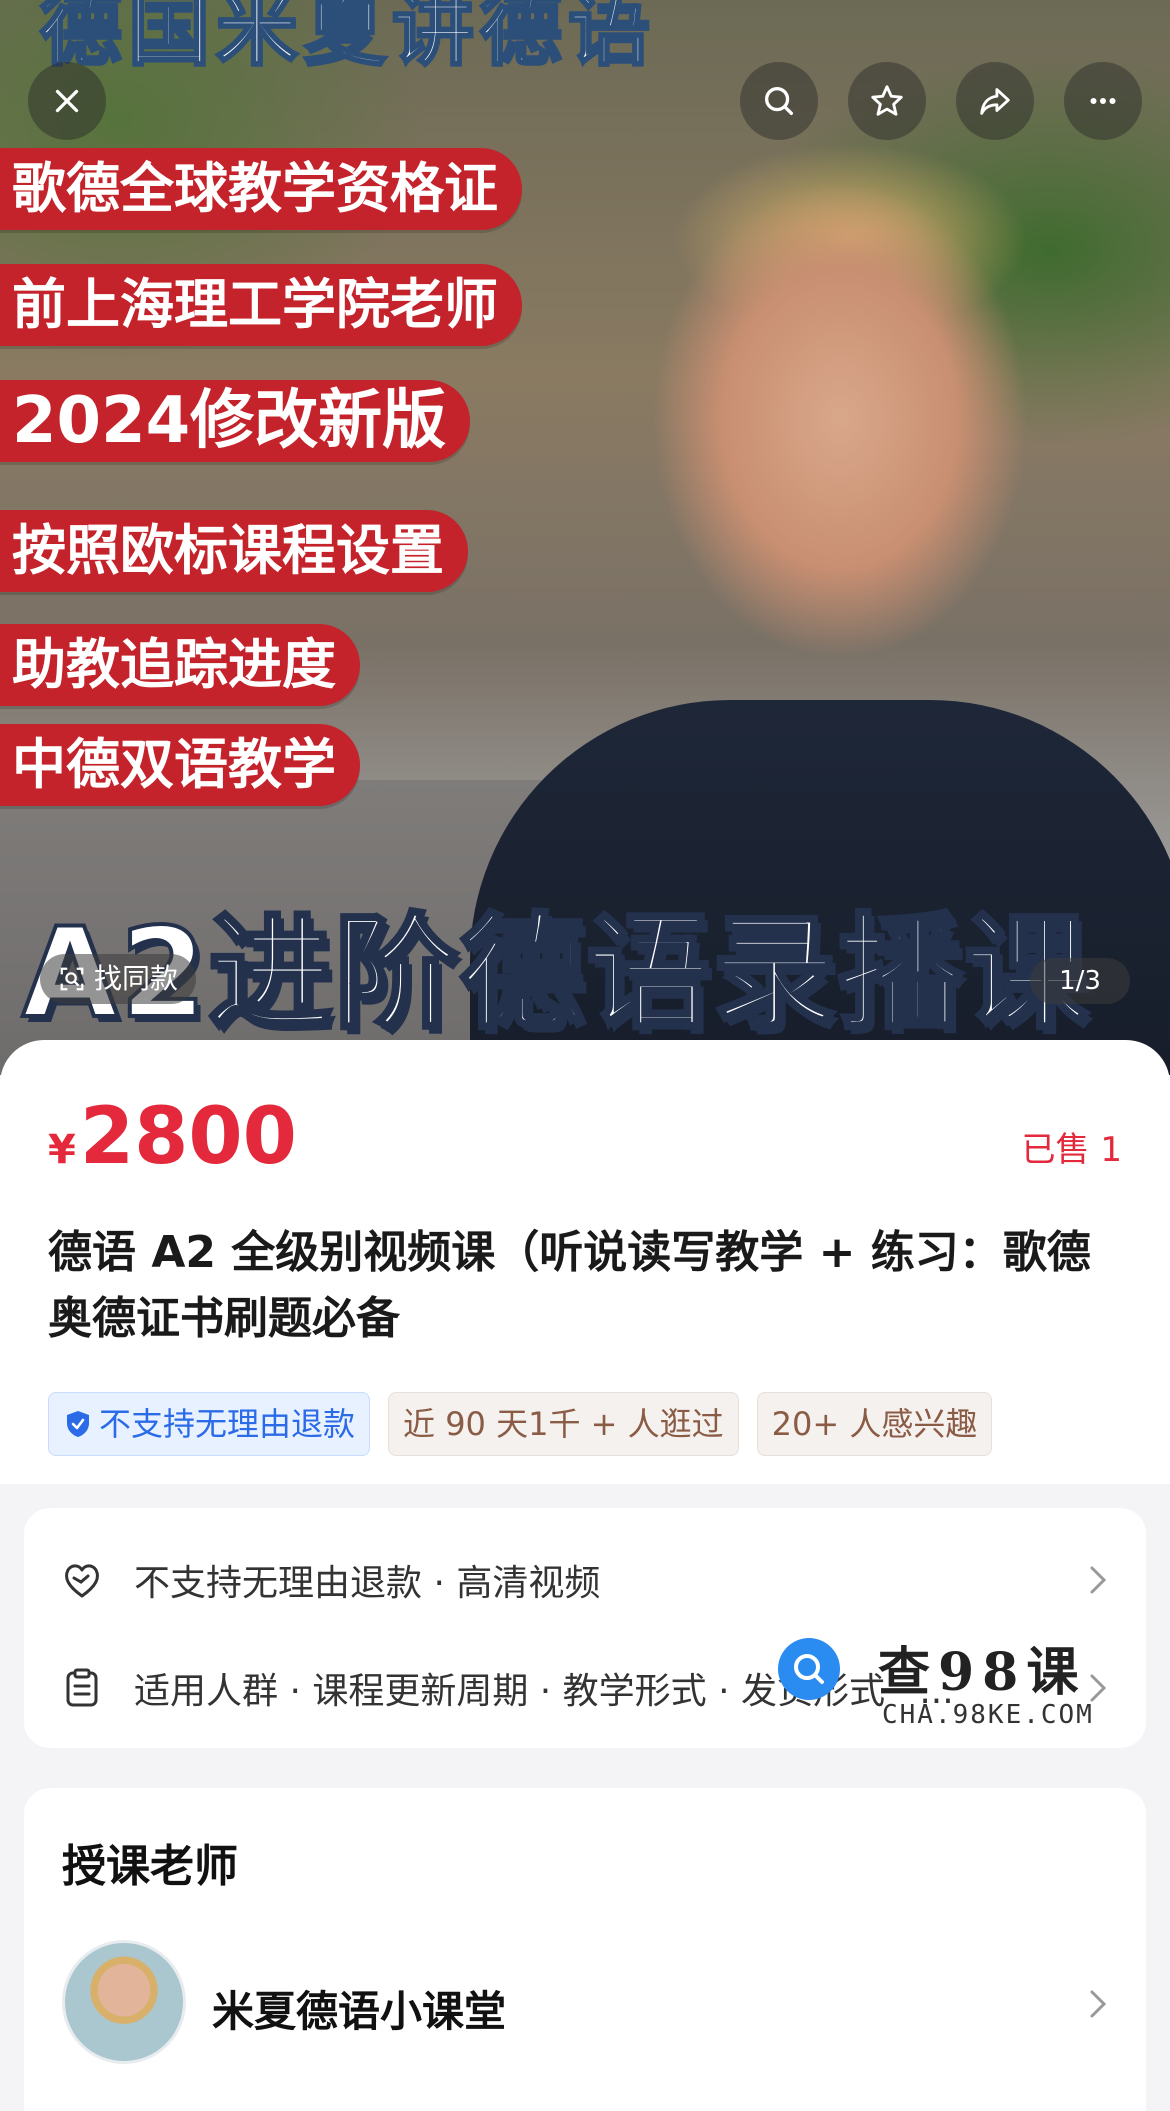 Image resolution: width=1170 pixels, height=2111 pixels. What do you see at coordinates (72, 979) in the screenshot?
I see `scan-icon` at bounding box center [72, 979].